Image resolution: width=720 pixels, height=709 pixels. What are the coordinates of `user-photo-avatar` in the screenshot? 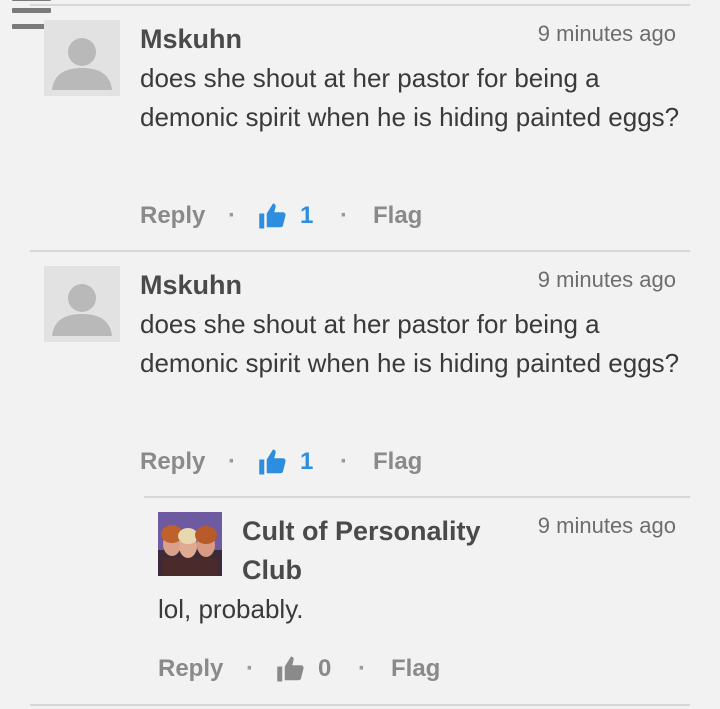 It's located at (190, 544).